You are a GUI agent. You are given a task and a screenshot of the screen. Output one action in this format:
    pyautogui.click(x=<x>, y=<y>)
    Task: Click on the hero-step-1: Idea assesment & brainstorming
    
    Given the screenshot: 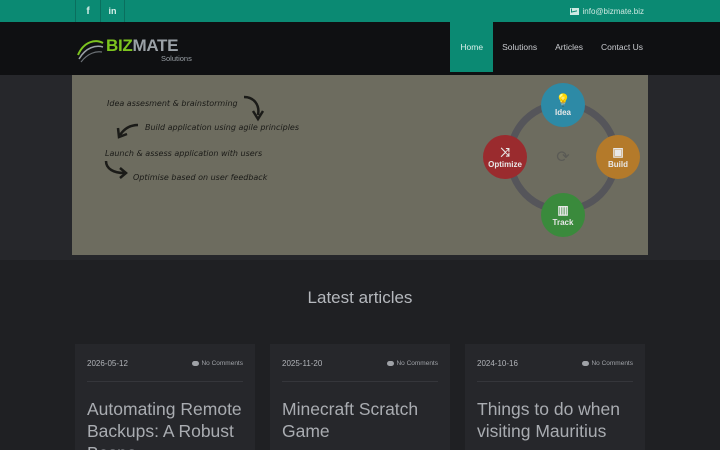 What is the action you would take?
    pyautogui.click(x=172, y=103)
    